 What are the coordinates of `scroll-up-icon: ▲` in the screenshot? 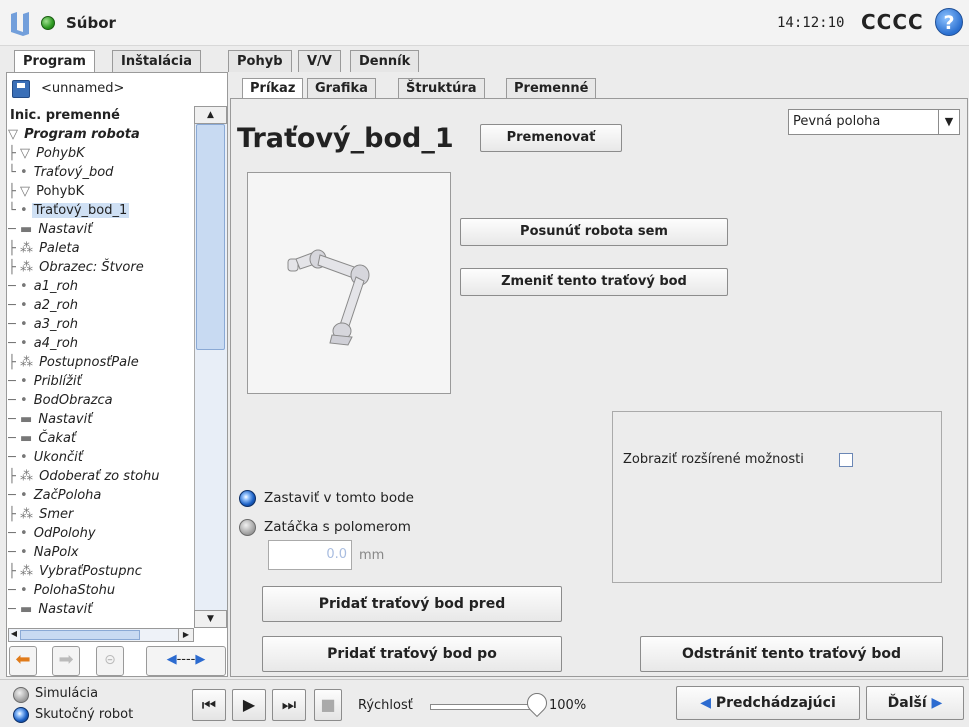 It's located at (210, 115).